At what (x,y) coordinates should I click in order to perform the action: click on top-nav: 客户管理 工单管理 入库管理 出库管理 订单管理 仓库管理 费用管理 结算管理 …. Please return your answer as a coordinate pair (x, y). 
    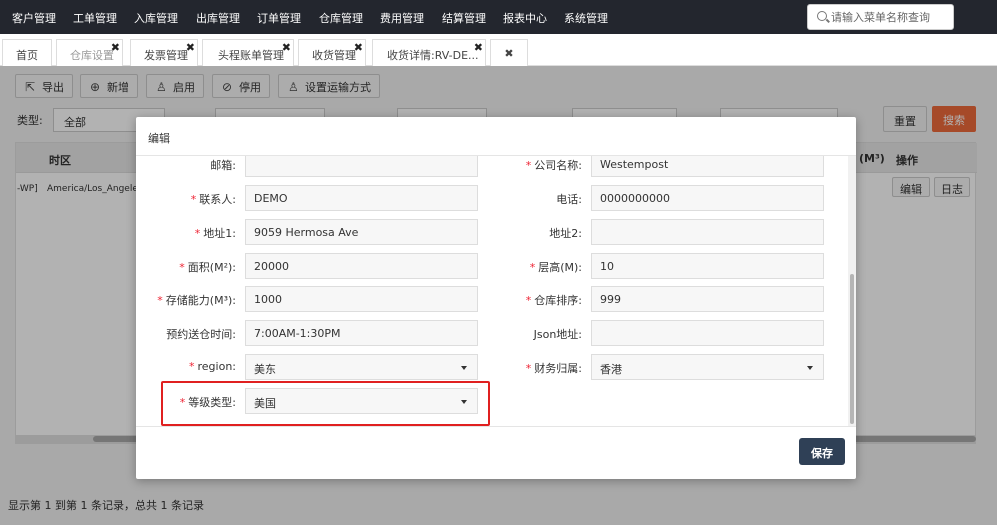
    Looking at the image, I should click on (498, 17).